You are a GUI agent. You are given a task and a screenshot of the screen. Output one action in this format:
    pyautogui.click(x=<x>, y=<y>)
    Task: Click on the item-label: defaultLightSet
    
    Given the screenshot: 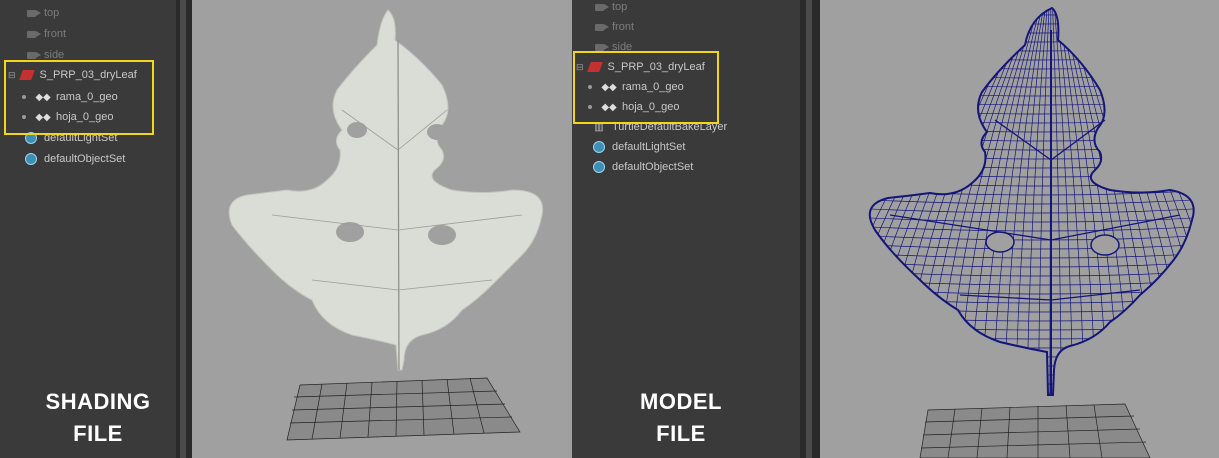 What is the action you would take?
    pyautogui.click(x=649, y=147)
    